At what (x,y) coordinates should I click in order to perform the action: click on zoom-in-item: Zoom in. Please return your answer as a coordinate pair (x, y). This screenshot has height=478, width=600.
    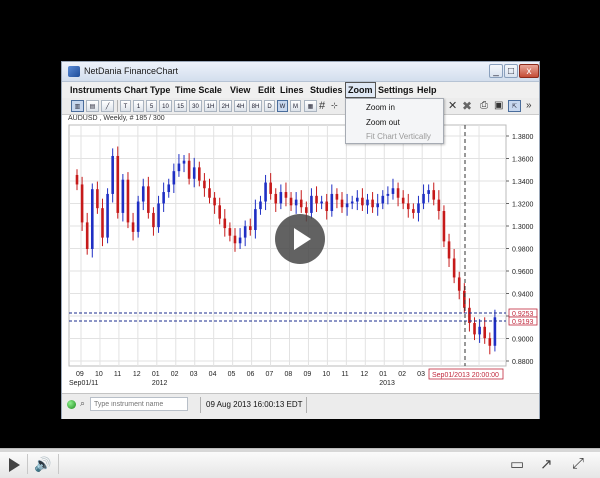
    Looking at the image, I should click on (380, 107).